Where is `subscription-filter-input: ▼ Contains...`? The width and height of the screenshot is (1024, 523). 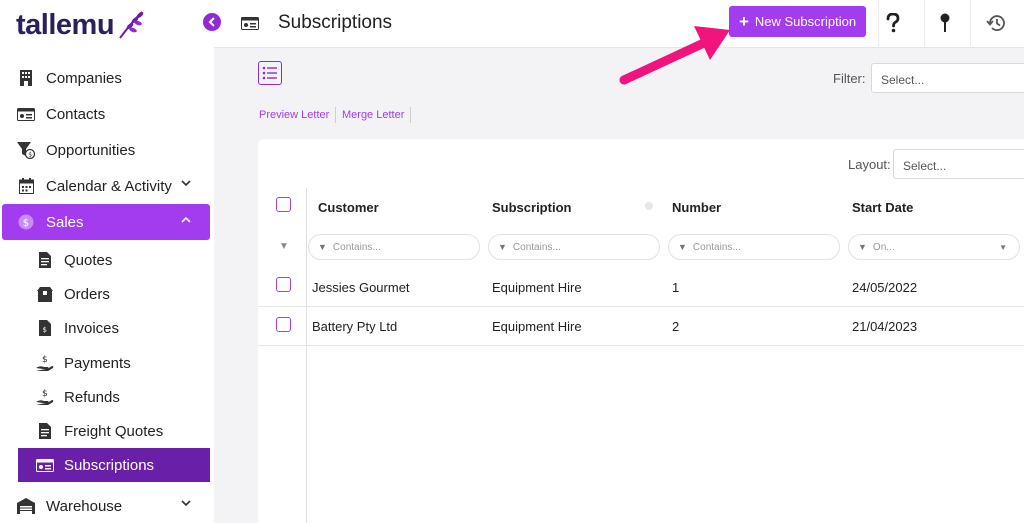
subscription-filter-input: ▼ Contains... is located at coordinates (574, 247).